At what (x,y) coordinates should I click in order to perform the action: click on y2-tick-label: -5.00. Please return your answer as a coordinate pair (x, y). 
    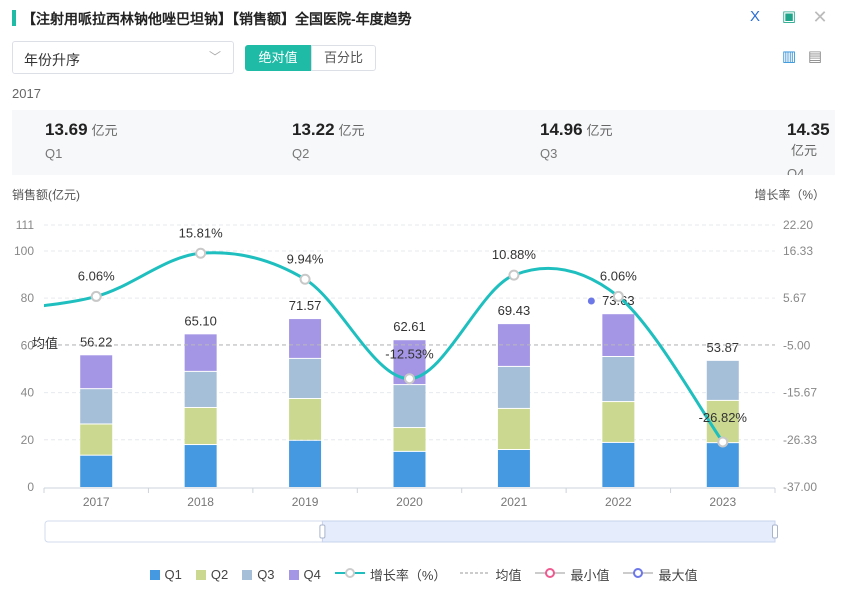
    Looking at the image, I should click on (797, 345).